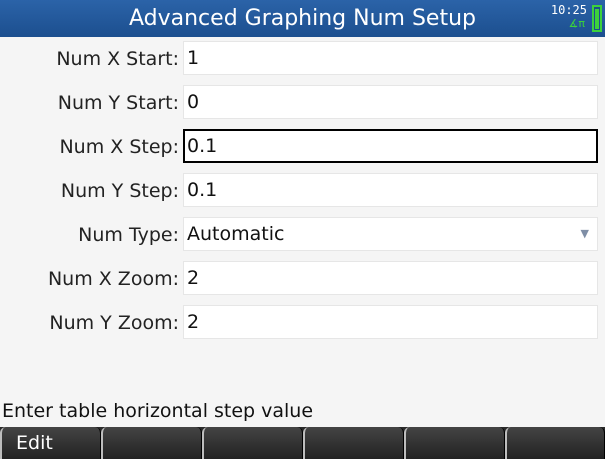 This screenshot has width=605, height=459. I want to click on num-type-label: Num Type:, so click(128, 235).